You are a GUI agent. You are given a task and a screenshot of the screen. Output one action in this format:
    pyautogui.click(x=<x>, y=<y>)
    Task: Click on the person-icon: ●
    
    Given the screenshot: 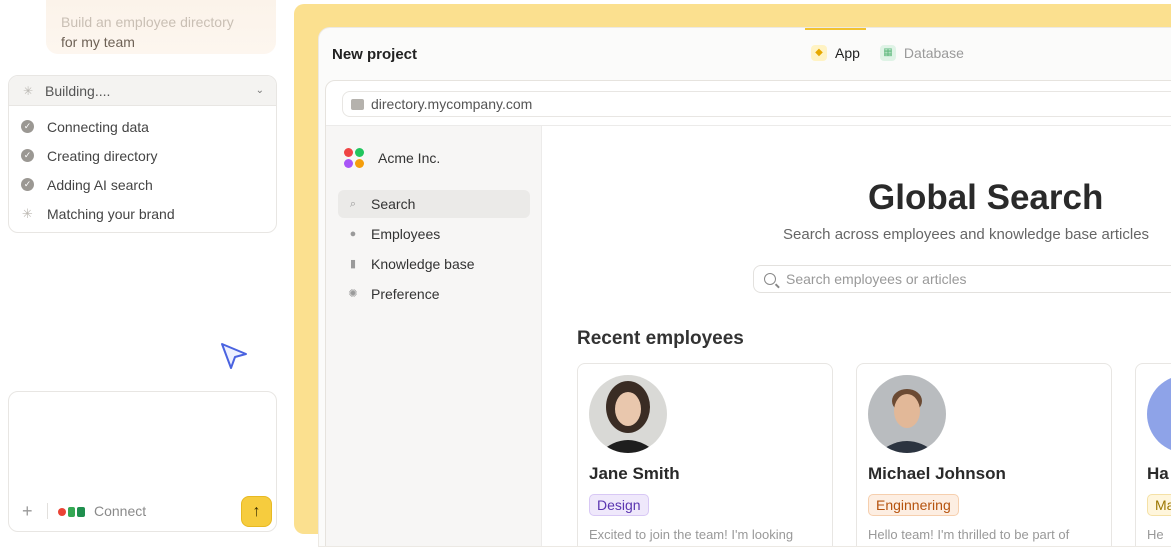 What is the action you would take?
    pyautogui.click(x=353, y=234)
    